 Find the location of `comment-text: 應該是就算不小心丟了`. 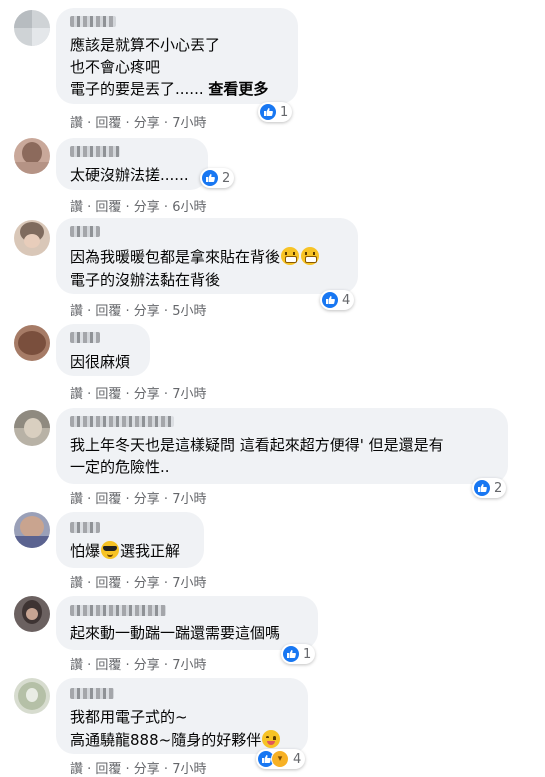

comment-text: 應該是就算不小心丟了 is located at coordinates (145, 45).